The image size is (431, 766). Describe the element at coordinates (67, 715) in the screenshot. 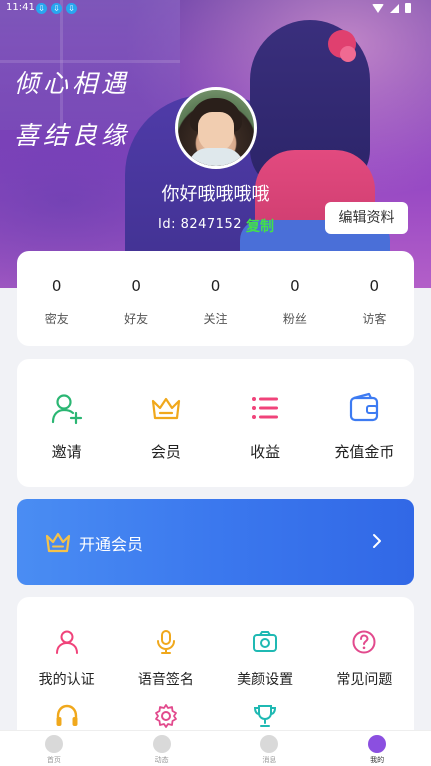

I see `headphones-icon` at that location.